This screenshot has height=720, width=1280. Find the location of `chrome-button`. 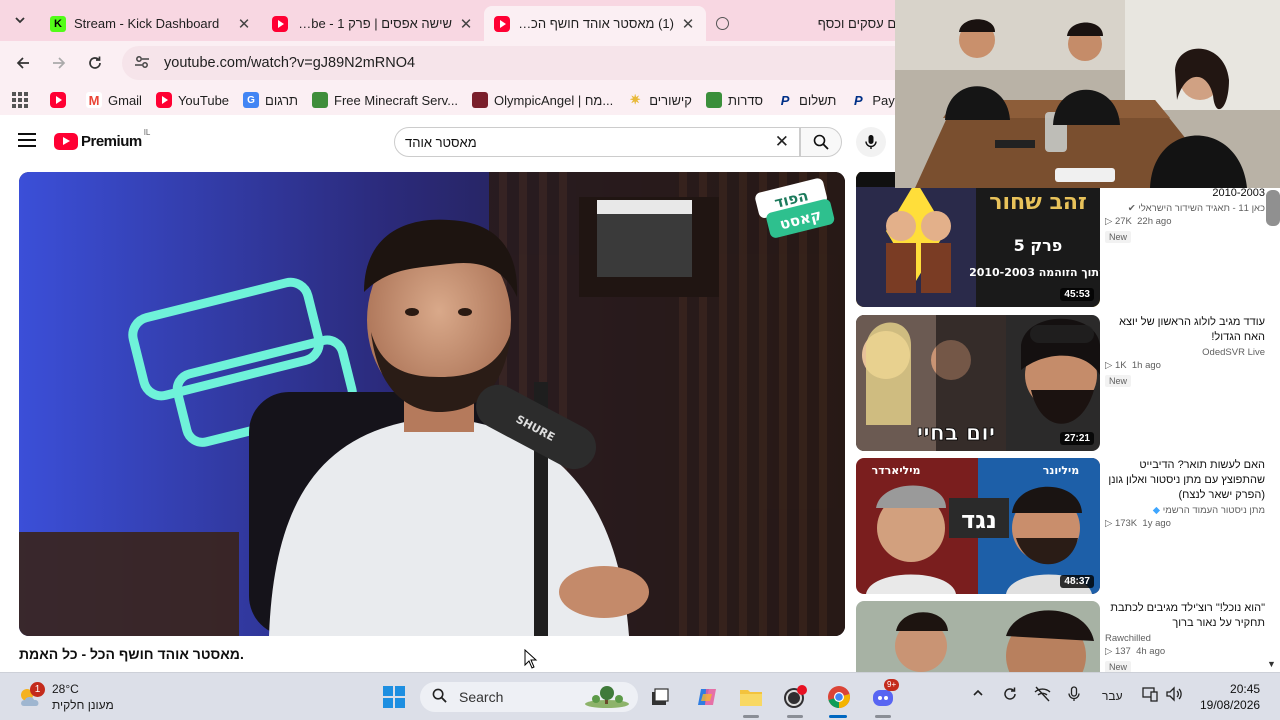

chrome-button is located at coordinates (839, 697).